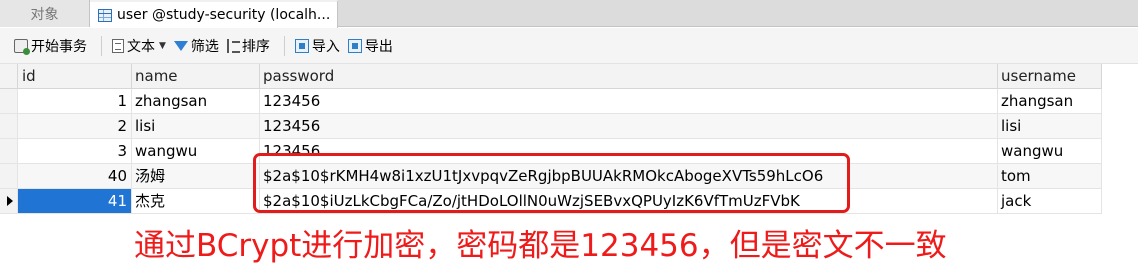  I want to click on text-icon, so click(118, 45).